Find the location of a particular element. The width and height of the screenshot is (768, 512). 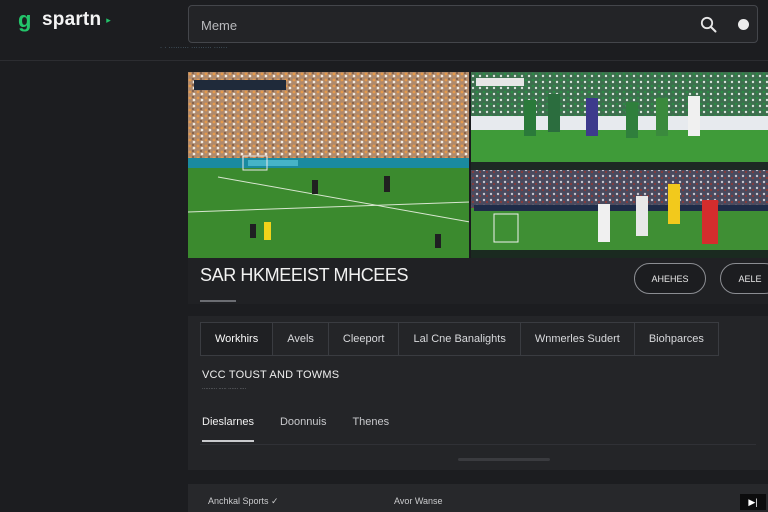

panel-divider is located at coordinates (478, 444).